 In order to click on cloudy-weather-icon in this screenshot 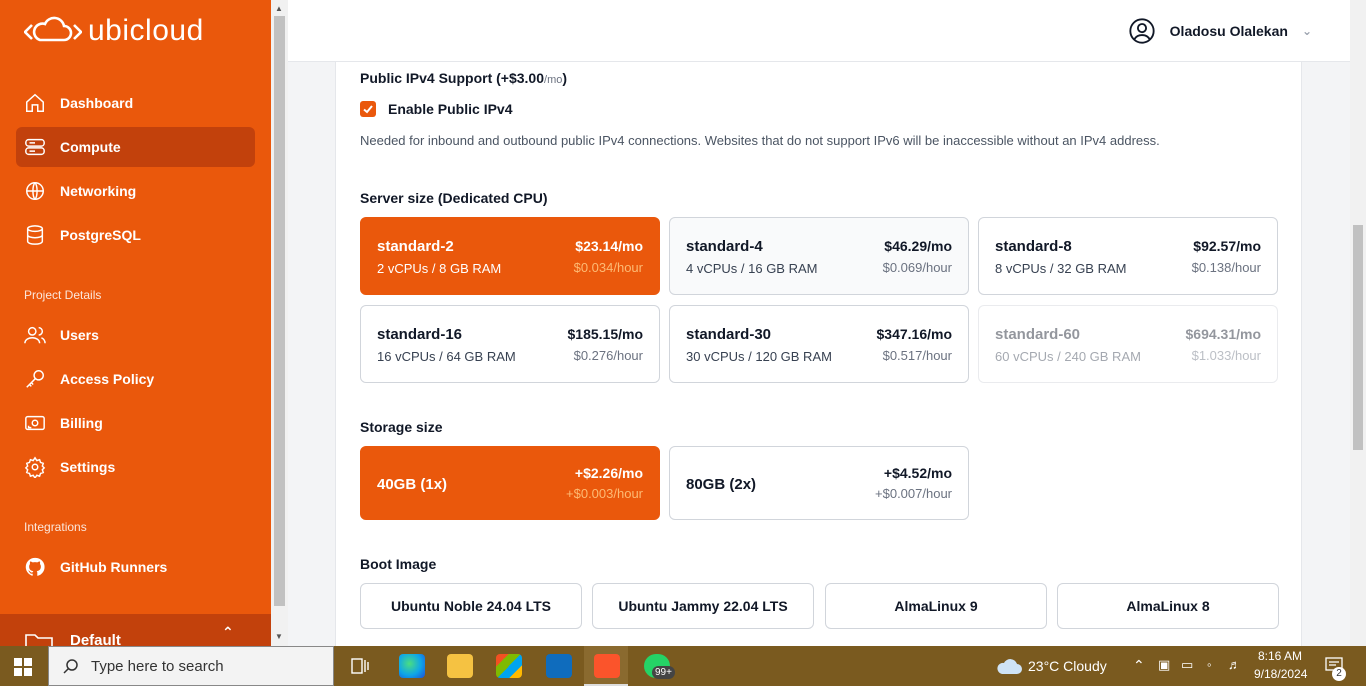, I will do `click(1009, 666)`.